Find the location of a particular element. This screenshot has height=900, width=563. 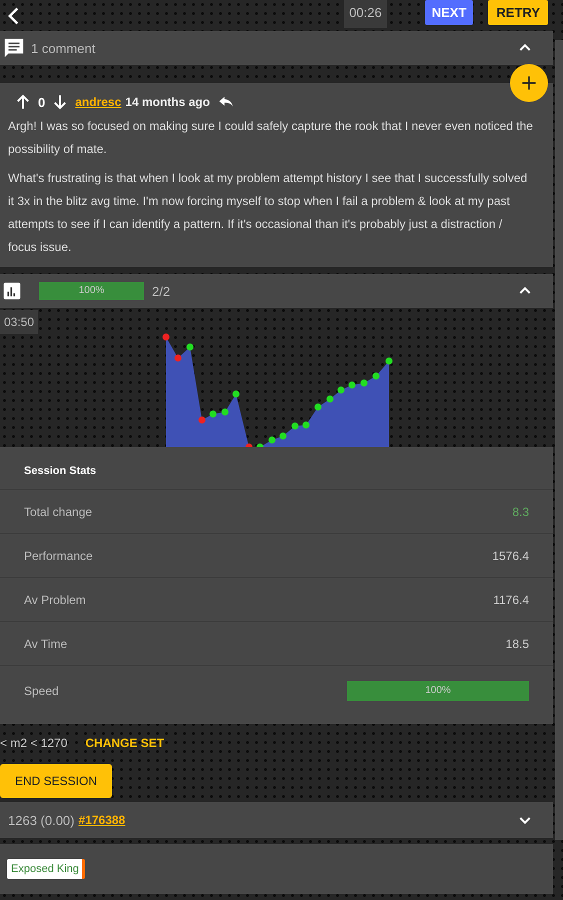

comment-text: What's frustrating is that when I look at my problem attempt history I see that I successfully solved it 3x in the blitz avg time. I'm now forcing myself to stop when I fail a problem & look at my past attempts to see if I can identify a pattern. If it's occasional than it's probably just a distraction / focus issue. is located at coordinates (268, 213).